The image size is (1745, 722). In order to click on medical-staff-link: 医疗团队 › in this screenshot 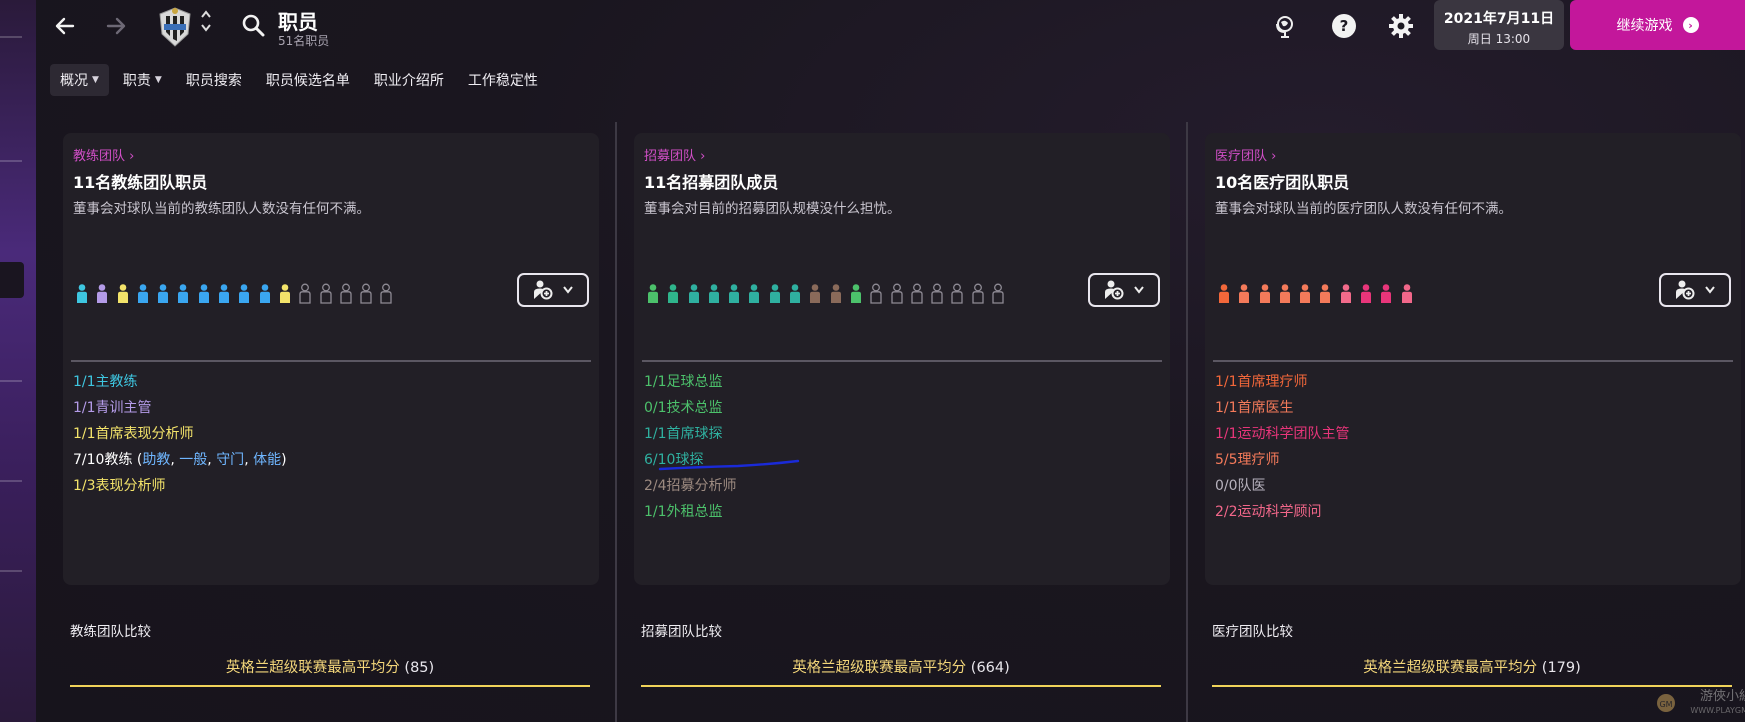, I will do `click(1245, 154)`.